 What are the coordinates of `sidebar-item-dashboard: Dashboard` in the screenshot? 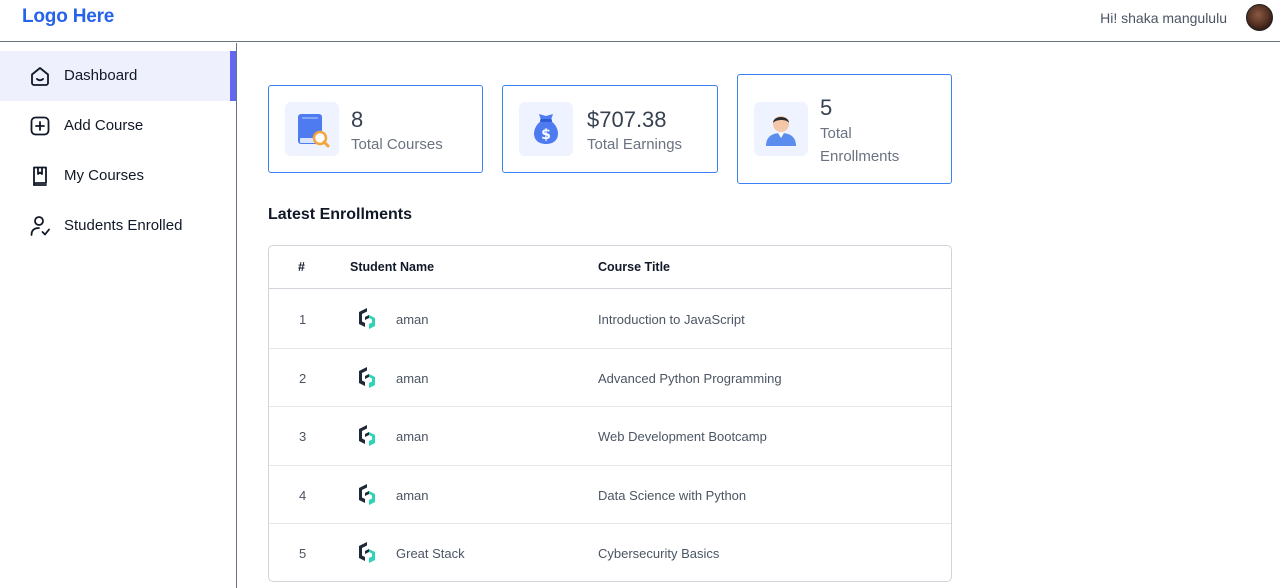 It's located at (118, 76).